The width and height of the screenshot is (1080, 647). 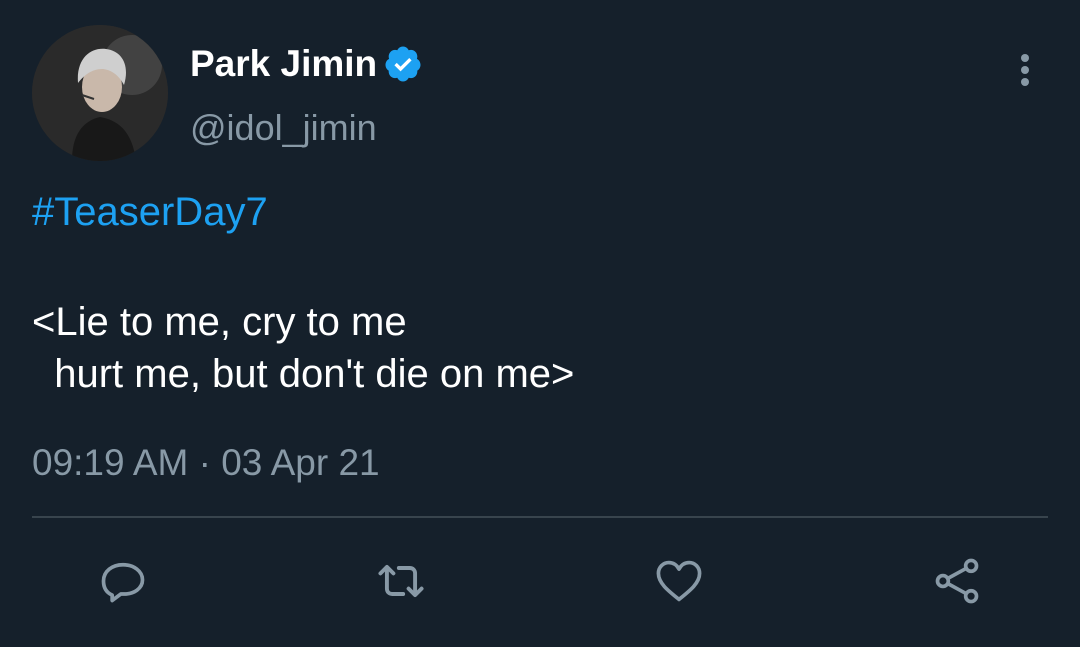 I want to click on reply-icon, so click(x=123, y=582).